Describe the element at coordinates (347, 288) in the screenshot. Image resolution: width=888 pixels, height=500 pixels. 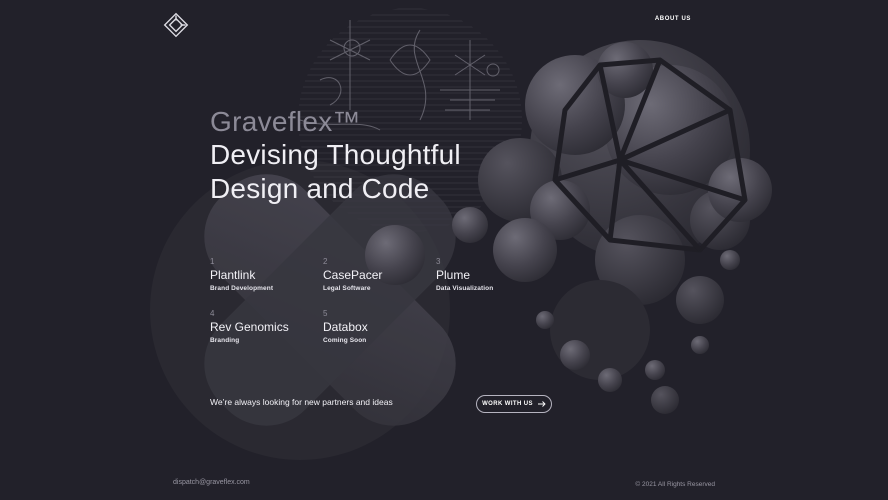
I see `project-category: Legal Software` at that location.